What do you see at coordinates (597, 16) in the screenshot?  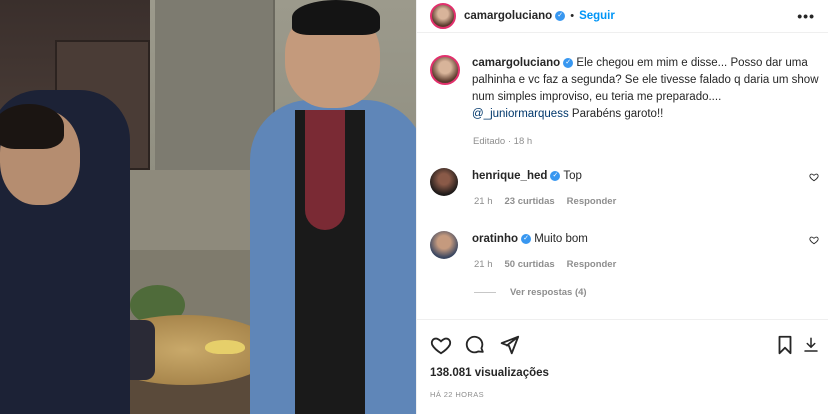 I see `follow-button: Seguir` at bounding box center [597, 16].